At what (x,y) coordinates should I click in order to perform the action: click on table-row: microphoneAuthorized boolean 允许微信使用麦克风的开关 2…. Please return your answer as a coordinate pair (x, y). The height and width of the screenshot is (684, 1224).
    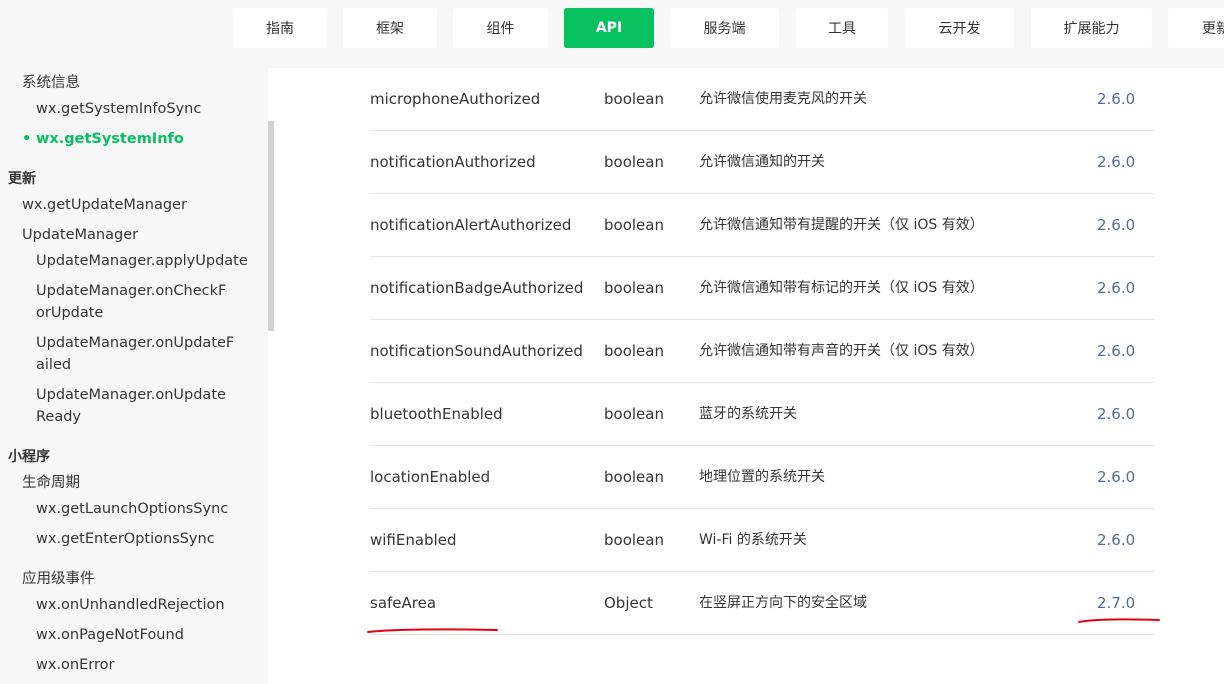
    Looking at the image, I should click on (762, 99).